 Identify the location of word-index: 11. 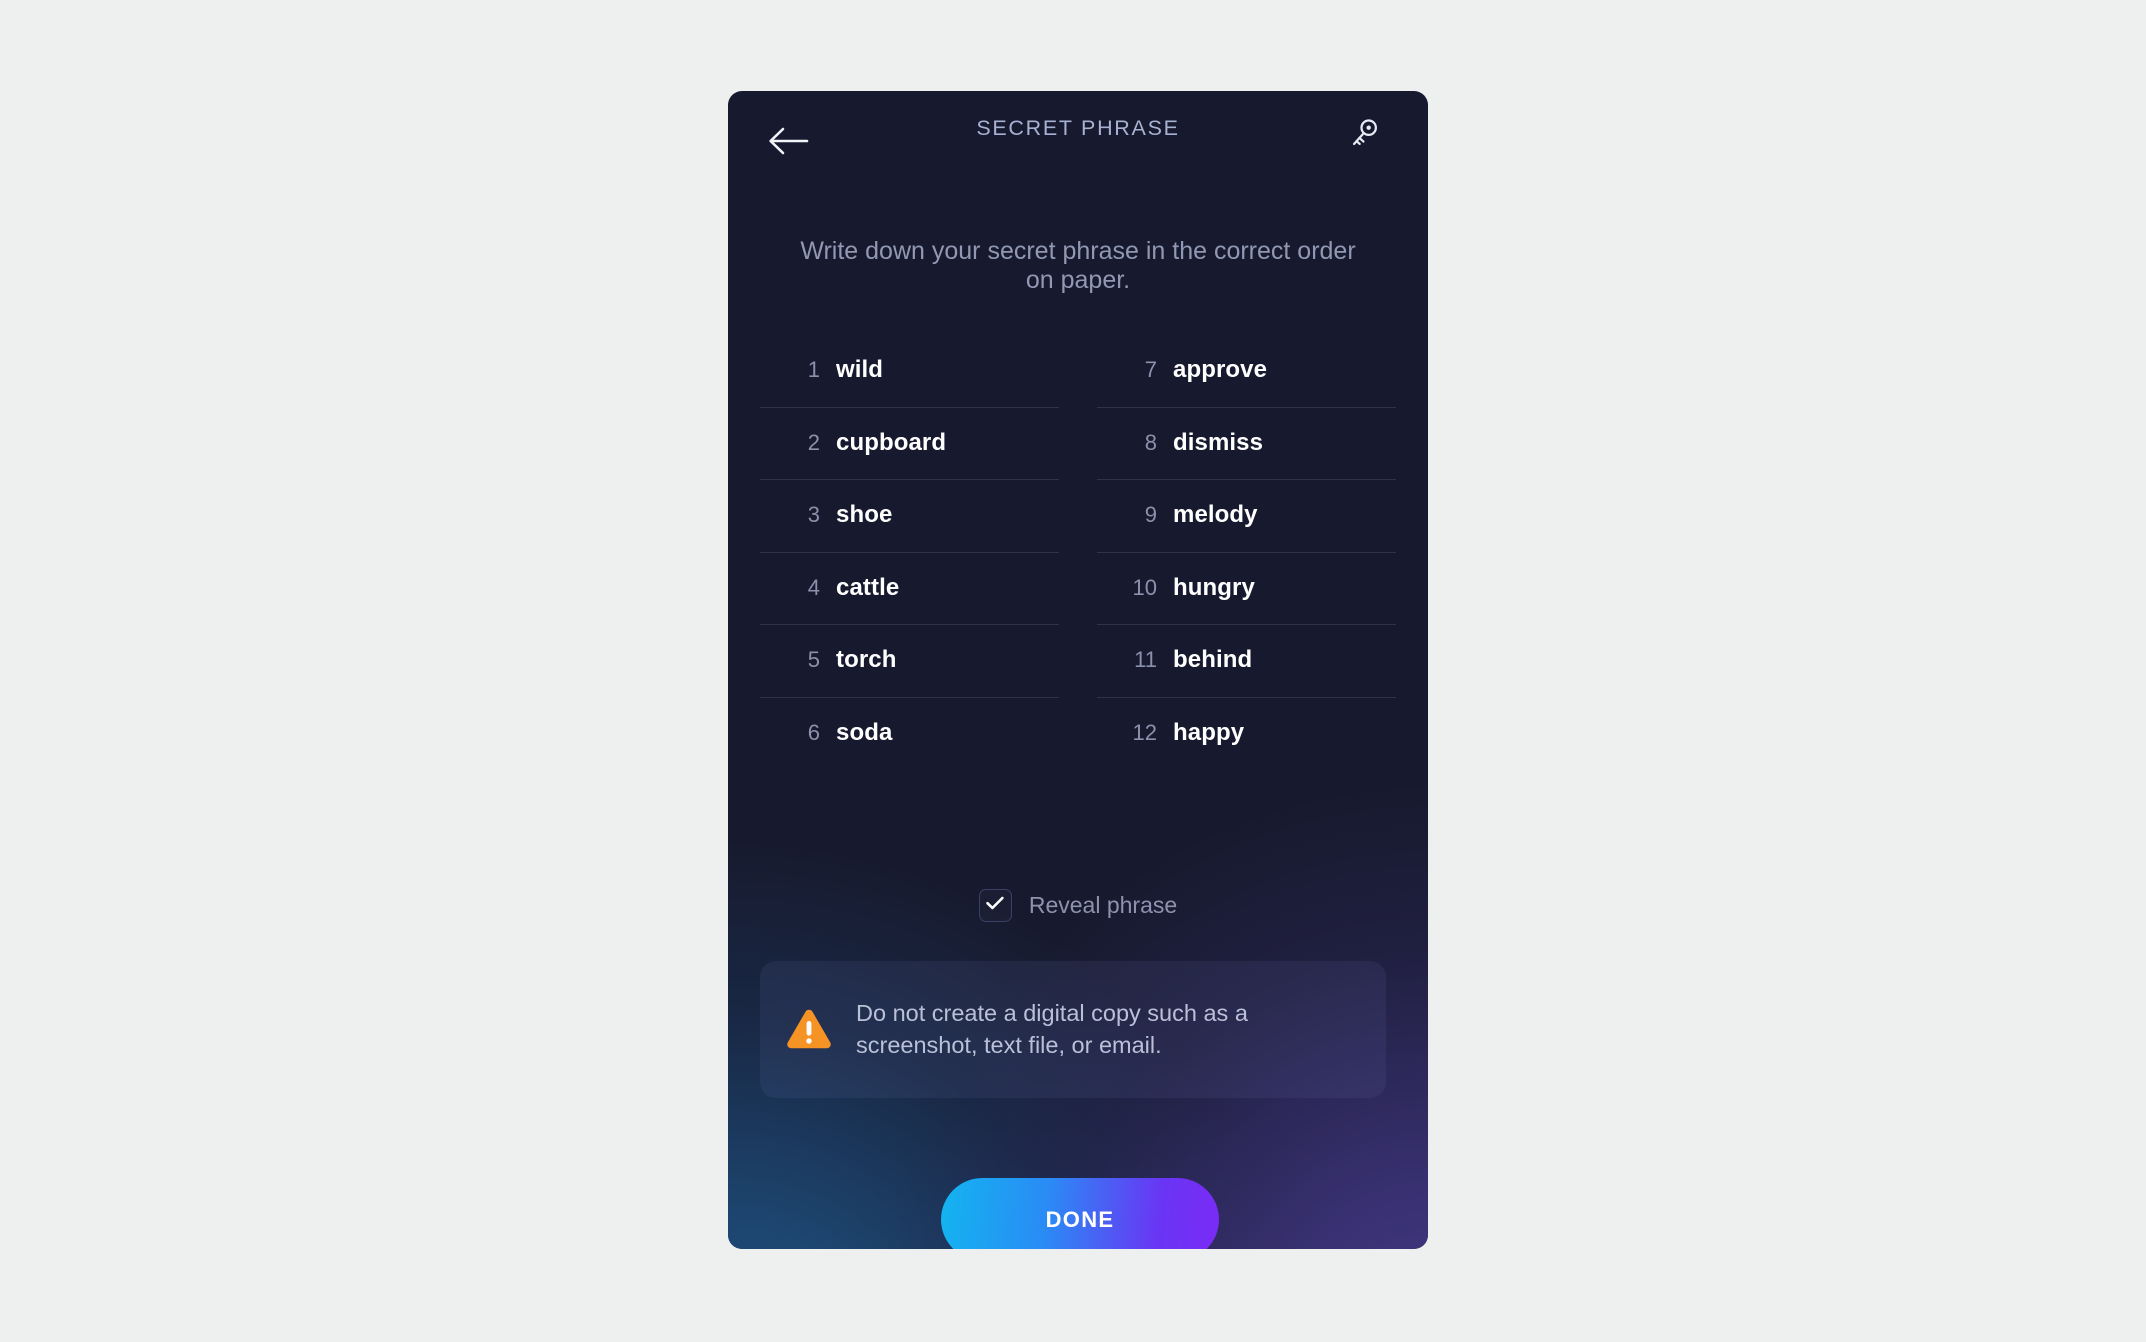
(1145, 660).